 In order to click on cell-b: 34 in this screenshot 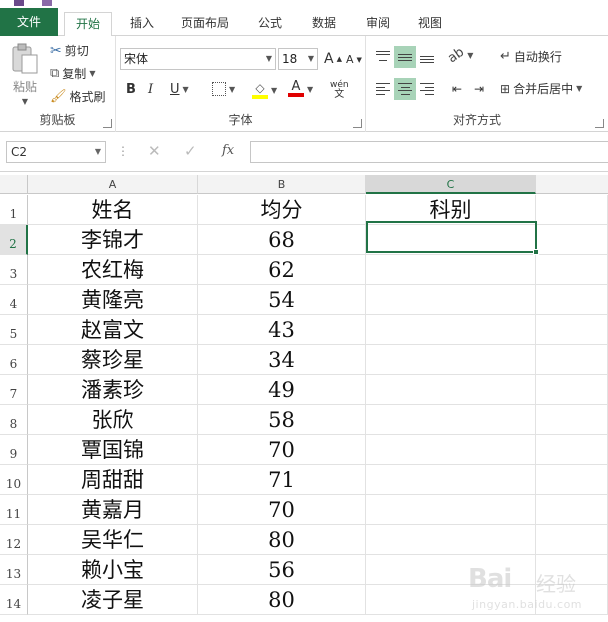, I will do `click(282, 360)`.